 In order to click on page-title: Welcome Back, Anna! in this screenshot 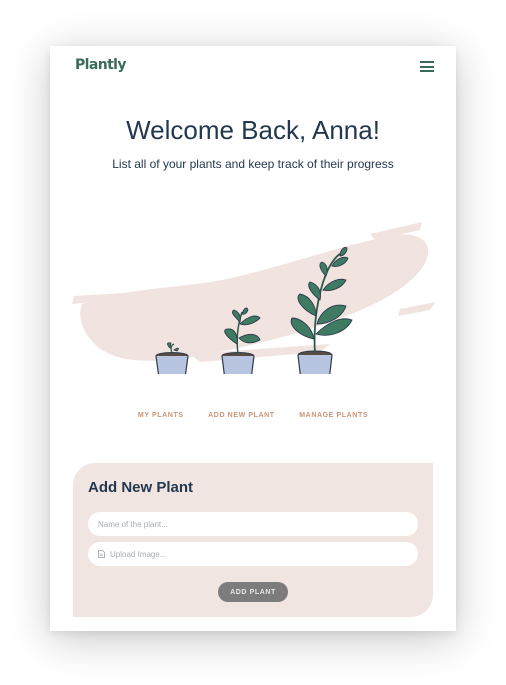, I will do `click(253, 130)`.